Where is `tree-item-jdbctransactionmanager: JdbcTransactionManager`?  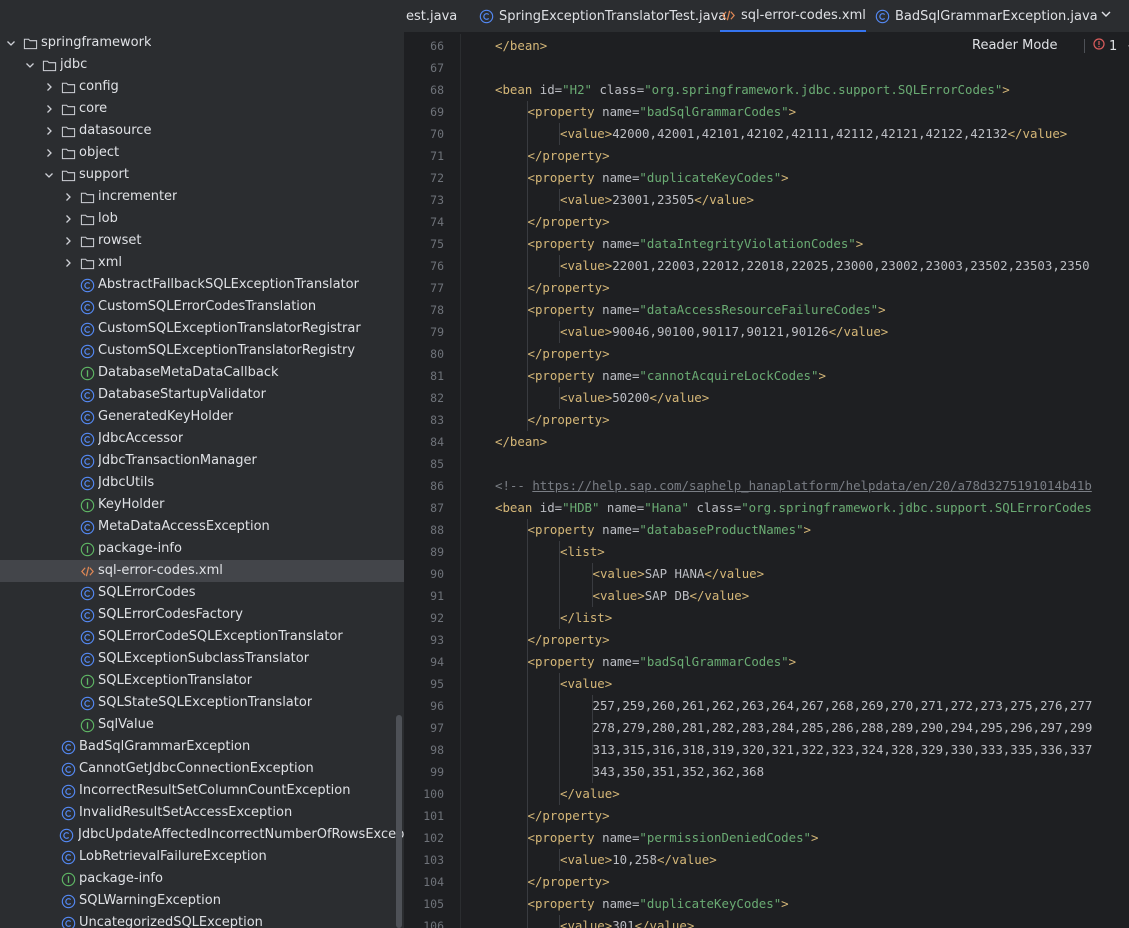 tree-item-jdbctransactionmanager: JdbcTransactionManager is located at coordinates (202, 461).